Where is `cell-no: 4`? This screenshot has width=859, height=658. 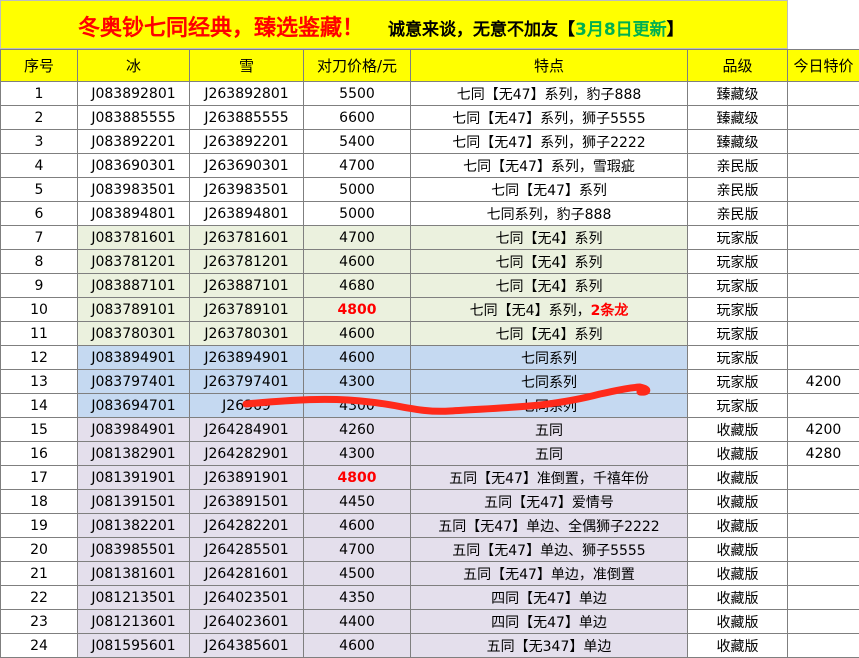
cell-no: 4 is located at coordinates (39, 166).